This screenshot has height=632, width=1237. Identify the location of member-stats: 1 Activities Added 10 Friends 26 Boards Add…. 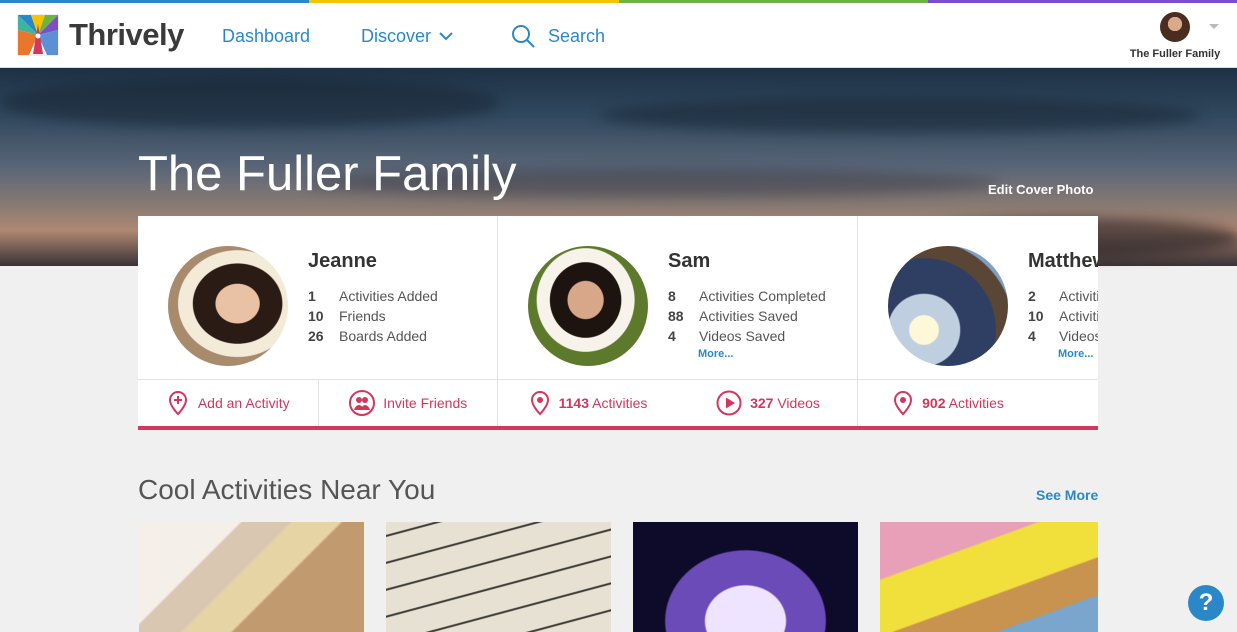
(373, 316).